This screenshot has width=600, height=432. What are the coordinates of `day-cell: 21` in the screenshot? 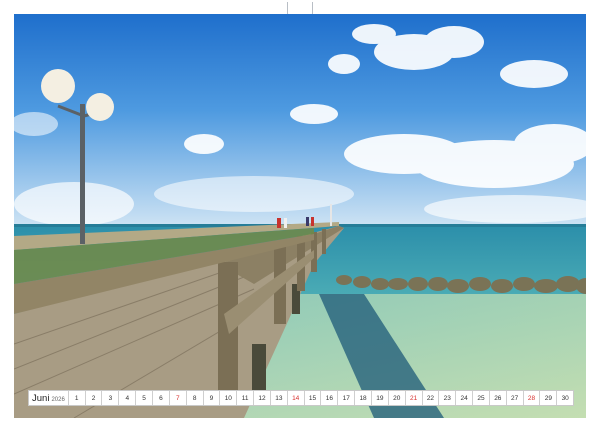 It's located at (413, 398).